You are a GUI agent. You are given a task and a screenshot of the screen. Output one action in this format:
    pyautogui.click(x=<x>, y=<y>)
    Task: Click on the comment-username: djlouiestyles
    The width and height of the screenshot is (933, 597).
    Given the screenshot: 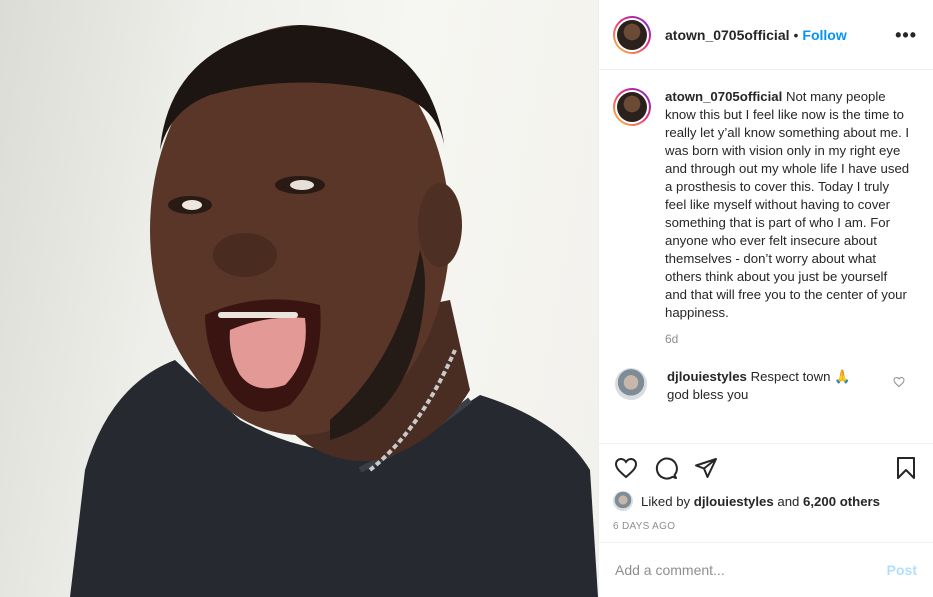 What is the action you would take?
    pyautogui.click(x=707, y=376)
    